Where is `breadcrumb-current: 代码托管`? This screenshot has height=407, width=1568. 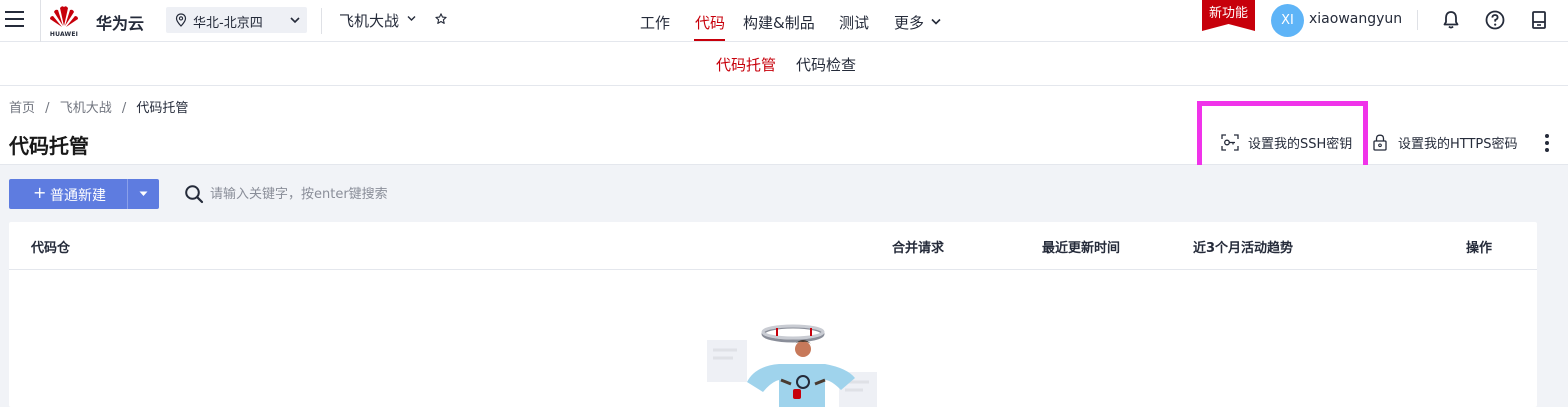 breadcrumb-current: 代码托管 is located at coordinates (162, 108).